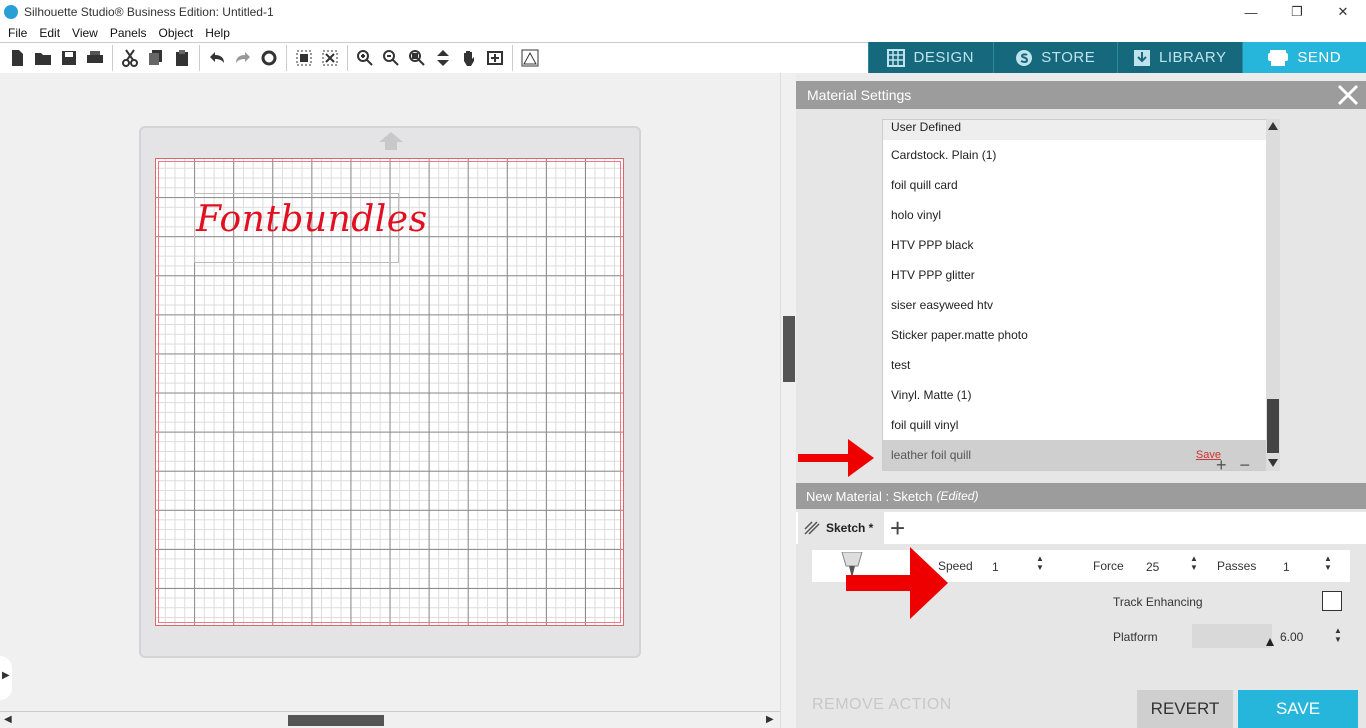 This screenshot has width=1366, height=728. What do you see at coordinates (1233, 465) in the screenshot?
I see `add-remove-controls: + −` at bounding box center [1233, 465].